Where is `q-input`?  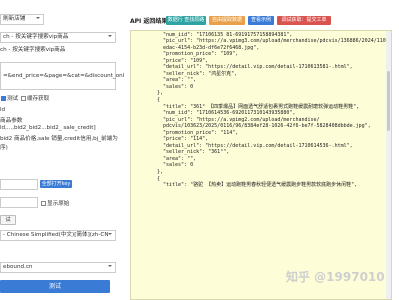
q-input is located at coordinates (19, 184).